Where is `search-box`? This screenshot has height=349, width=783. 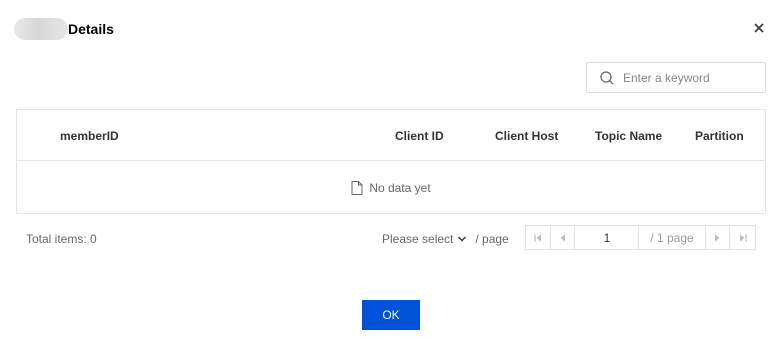 search-box is located at coordinates (676, 77).